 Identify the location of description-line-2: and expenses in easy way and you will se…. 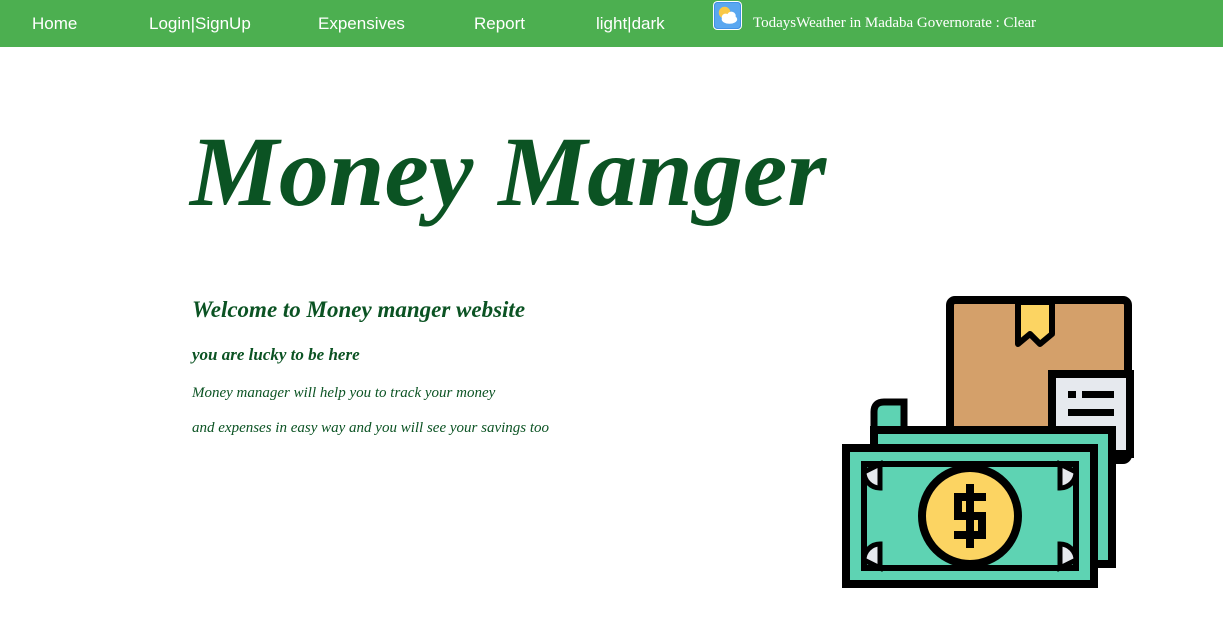
(371, 428).